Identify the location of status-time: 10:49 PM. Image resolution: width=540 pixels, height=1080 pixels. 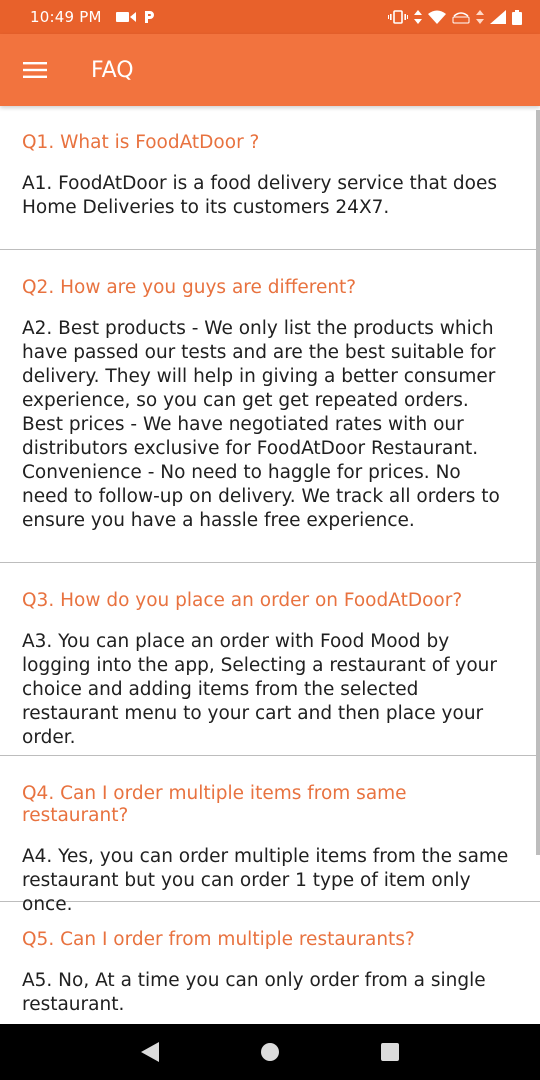
(66, 17).